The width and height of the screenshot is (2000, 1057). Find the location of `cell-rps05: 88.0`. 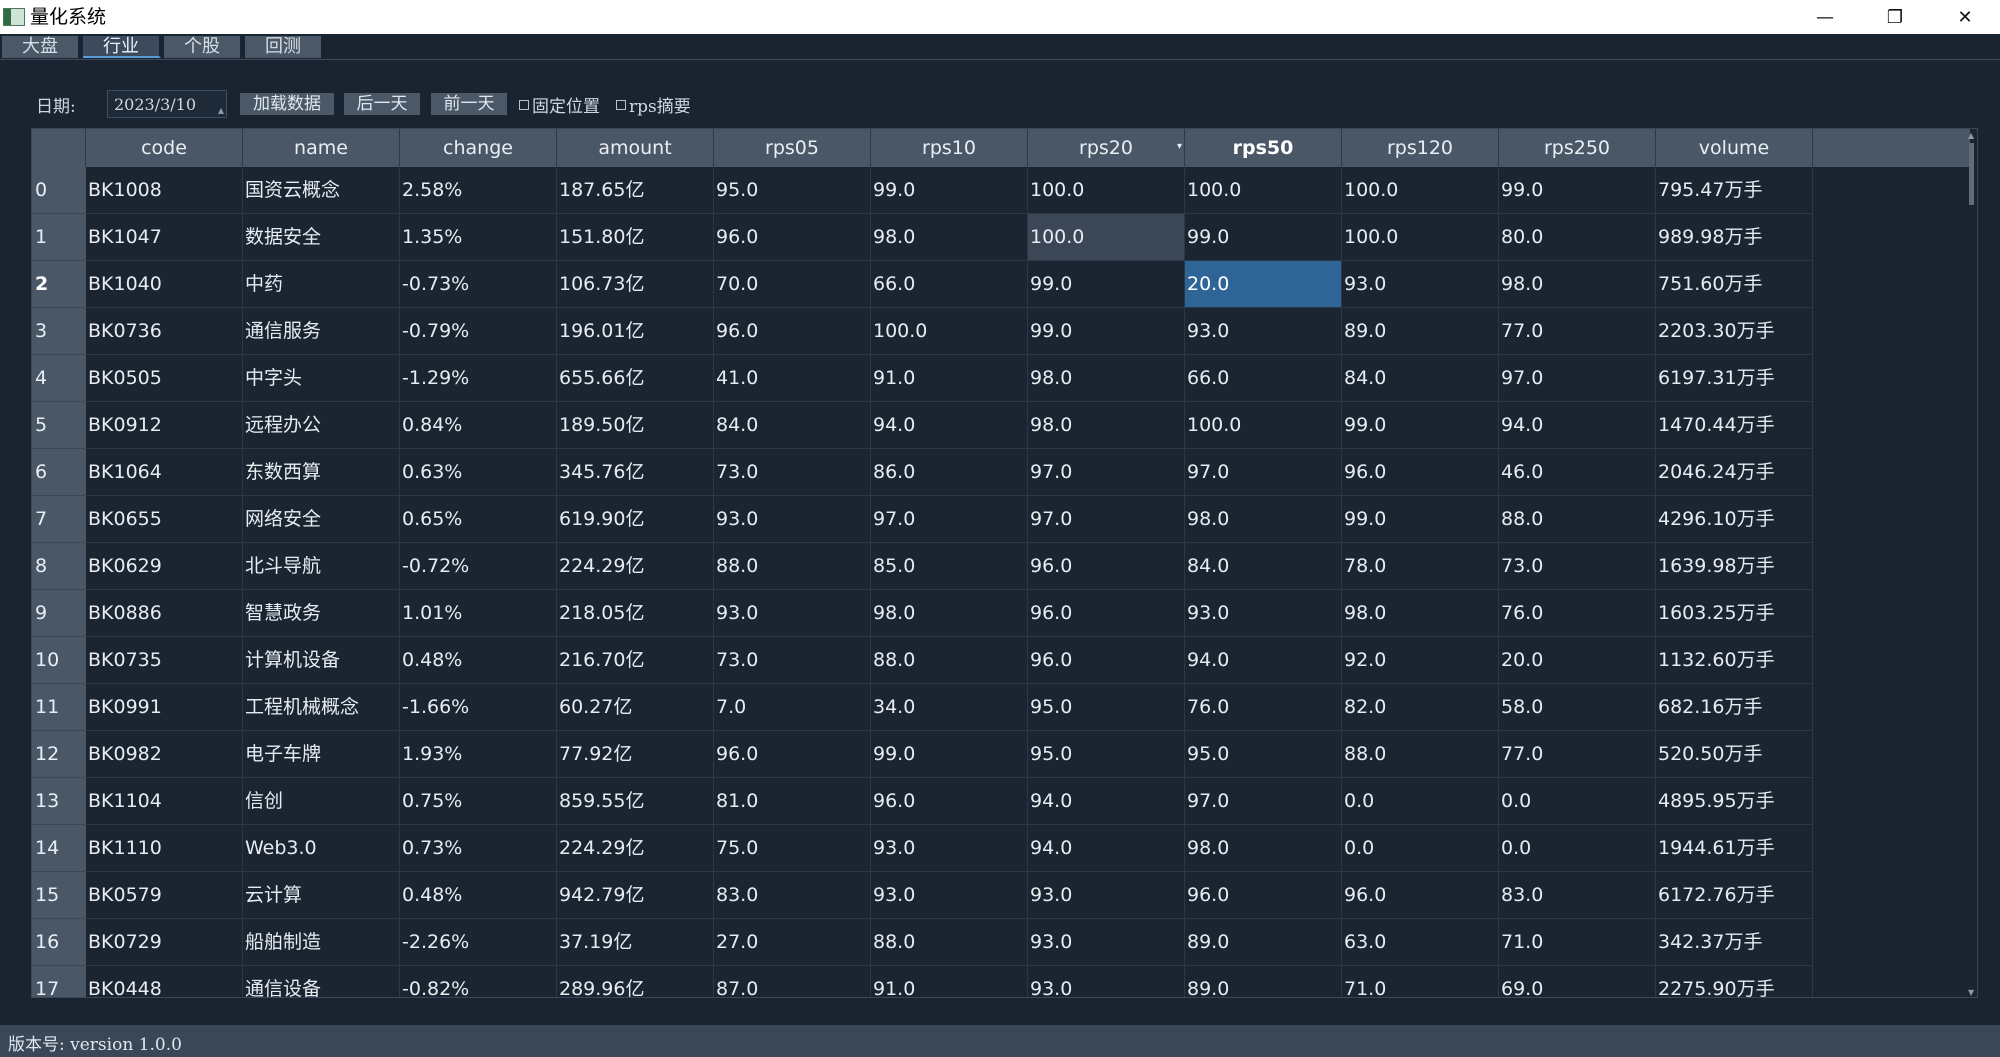

cell-rps05: 88.0 is located at coordinates (792, 566).